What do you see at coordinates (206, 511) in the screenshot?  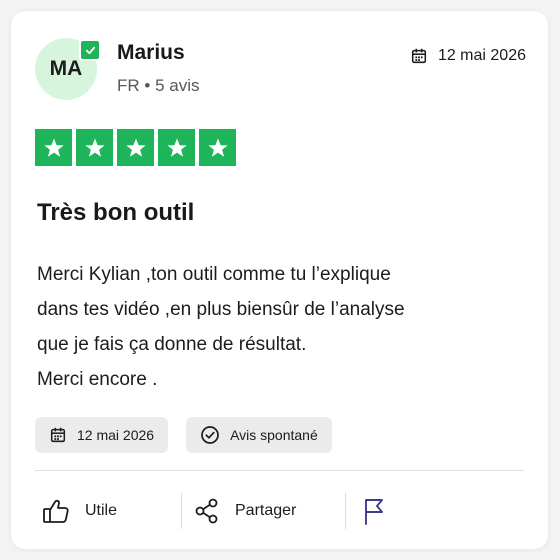 I see `share-icon` at bounding box center [206, 511].